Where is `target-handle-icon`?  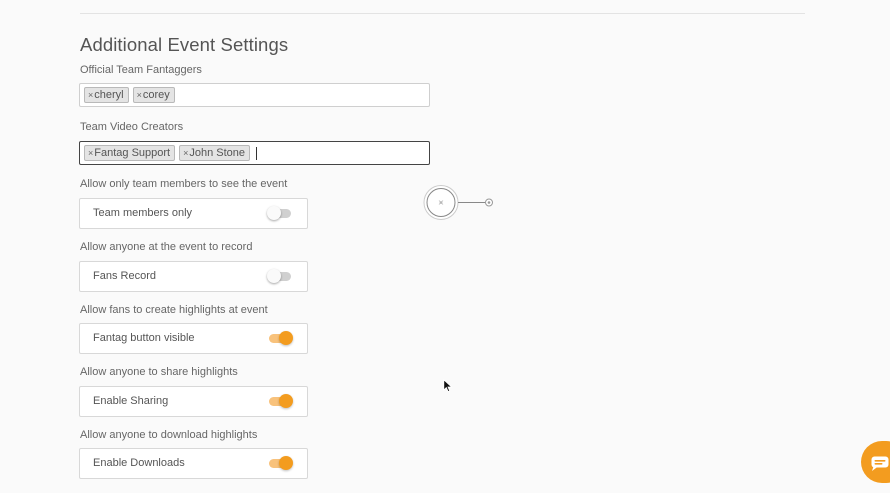 target-handle-icon is located at coordinates (460, 202).